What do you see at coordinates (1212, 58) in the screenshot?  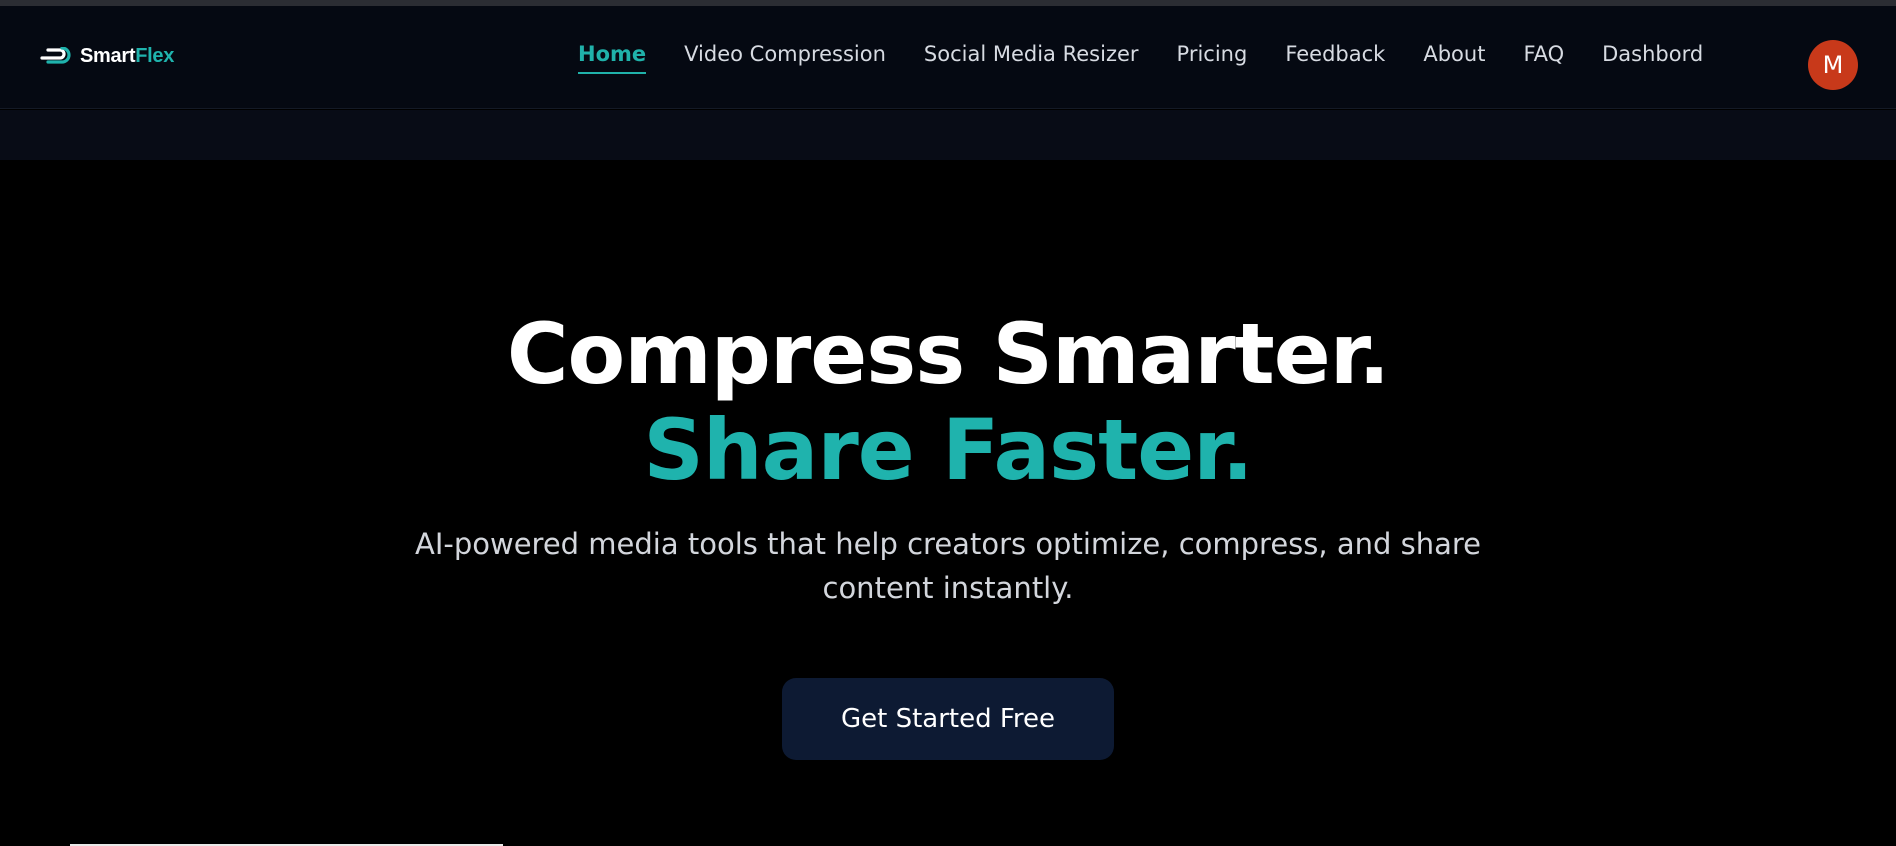 I see `nav-item-pricing: Pricing` at bounding box center [1212, 58].